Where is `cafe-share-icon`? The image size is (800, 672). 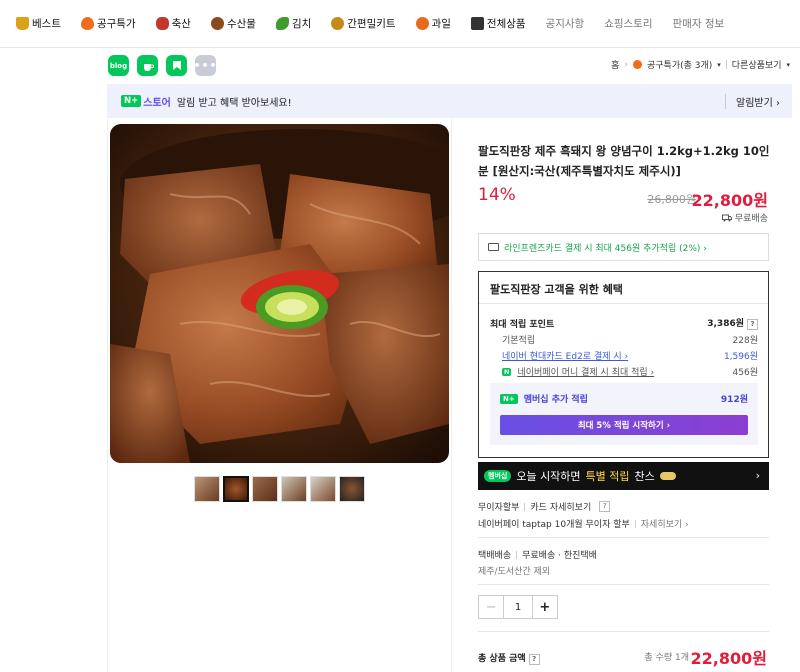
cafe-share-icon is located at coordinates (147, 65).